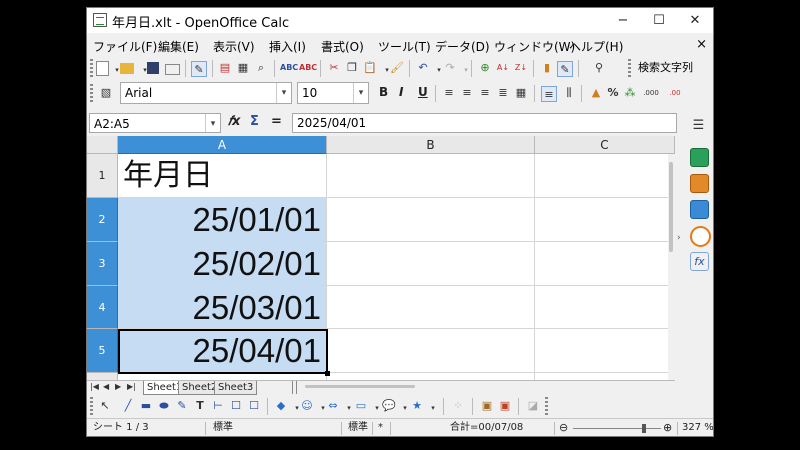 This screenshot has width=800, height=450. Describe the element at coordinates (199, 69) in the screenshot. I see `edit-file-icon: ✎` at that location.